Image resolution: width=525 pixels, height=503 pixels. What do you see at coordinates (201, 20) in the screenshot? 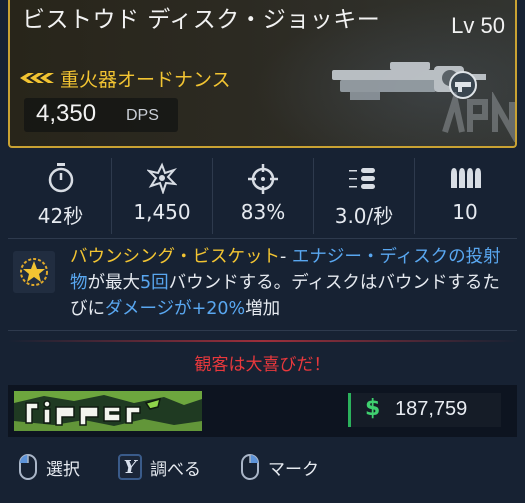
I see `weapon-name: ビストウド ディスク・ジョッキー` at bounding box center [201, 20].